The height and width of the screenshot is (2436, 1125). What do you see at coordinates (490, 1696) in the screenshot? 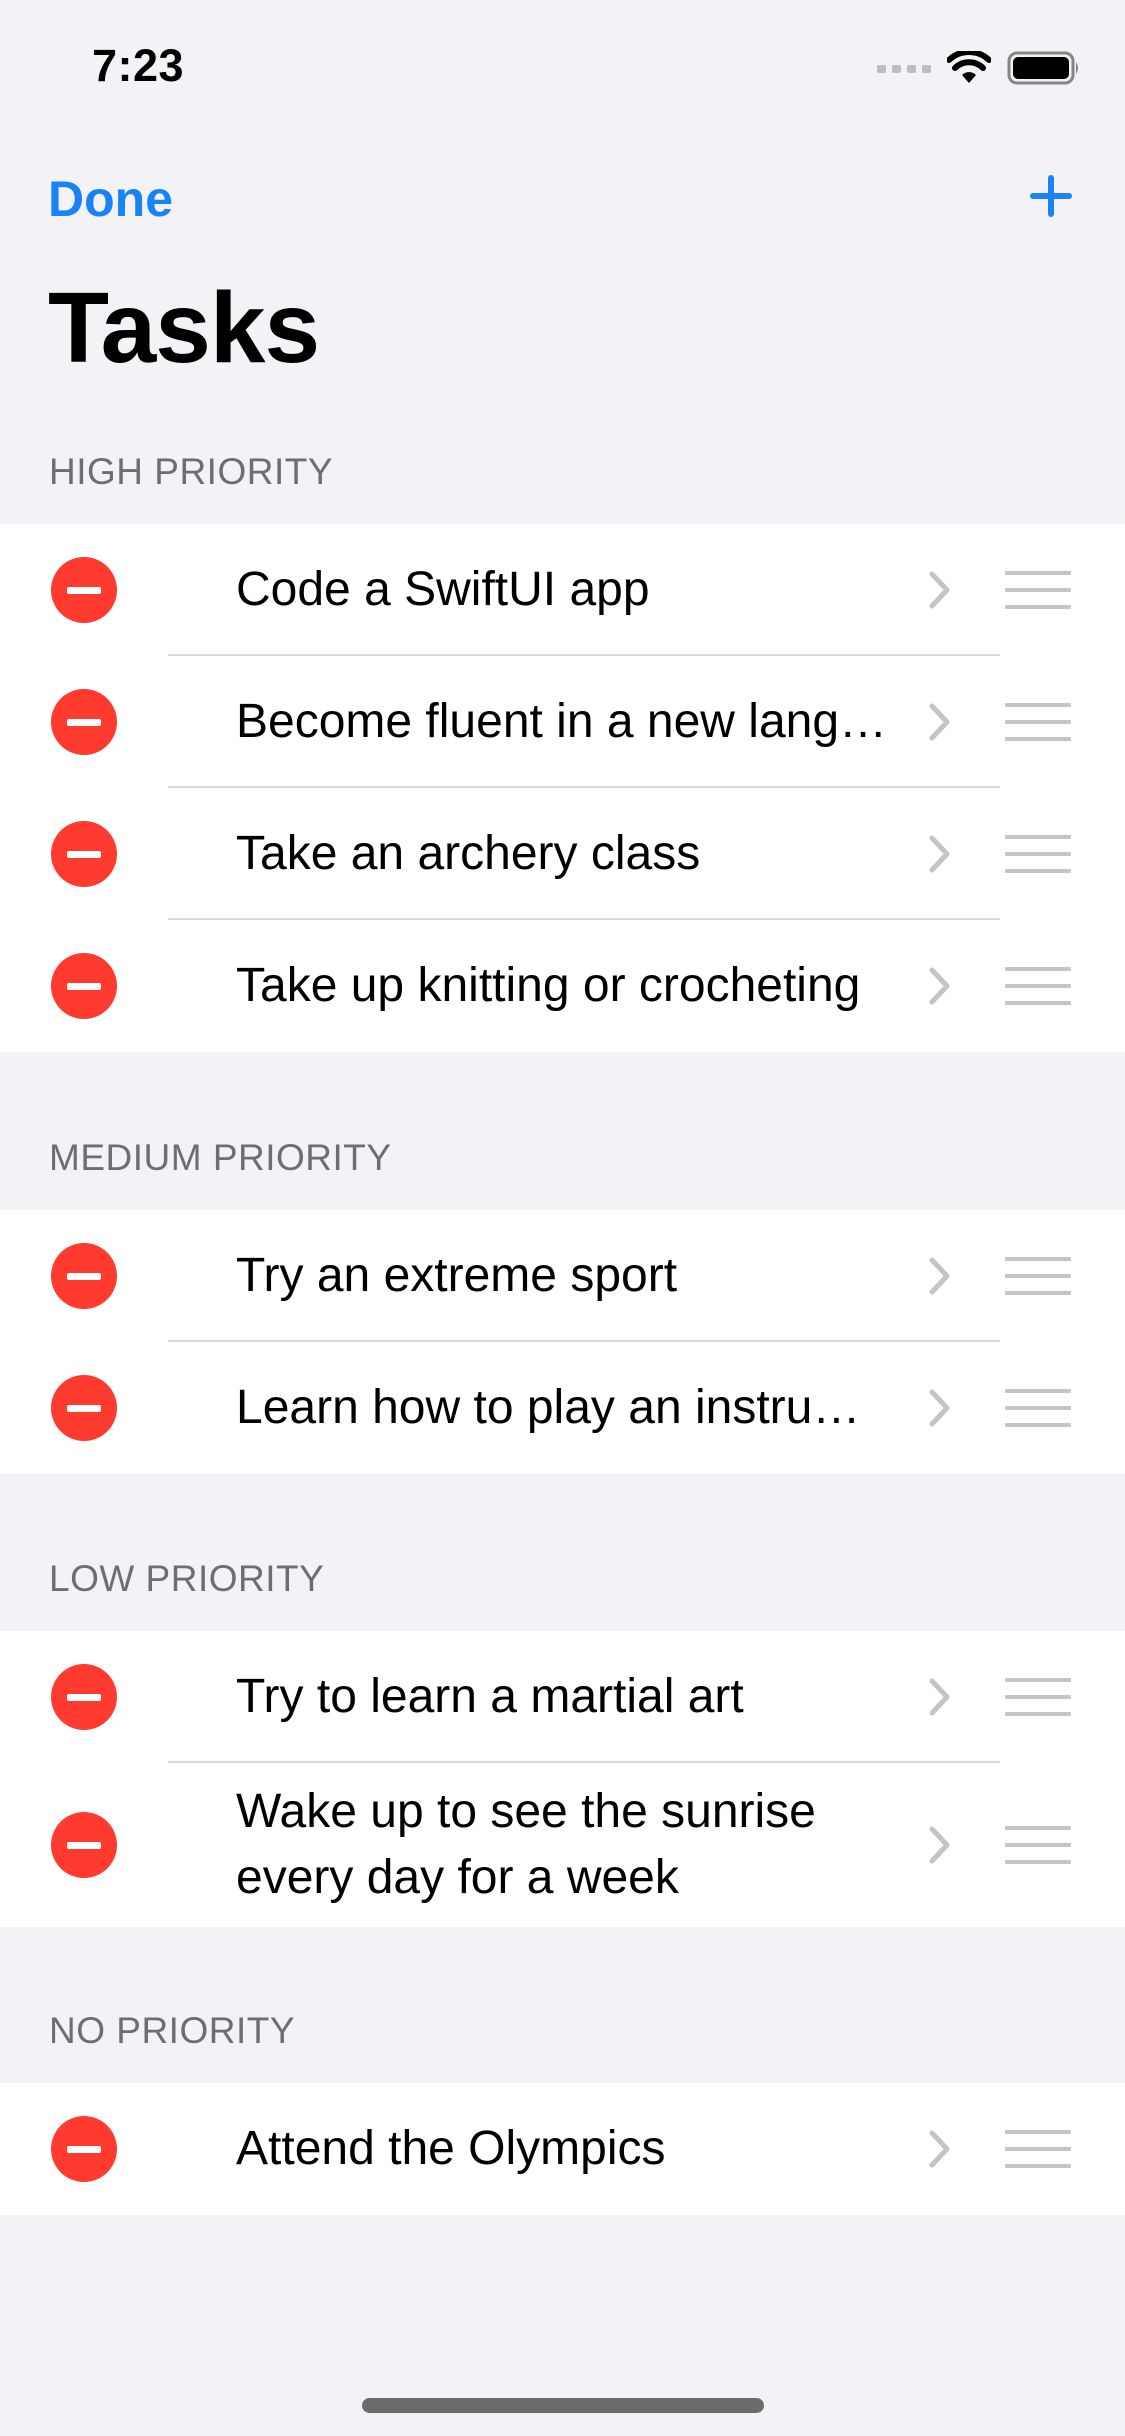
I see `task-label: Try to learn a martial art` at bounding box center [490, 1696].